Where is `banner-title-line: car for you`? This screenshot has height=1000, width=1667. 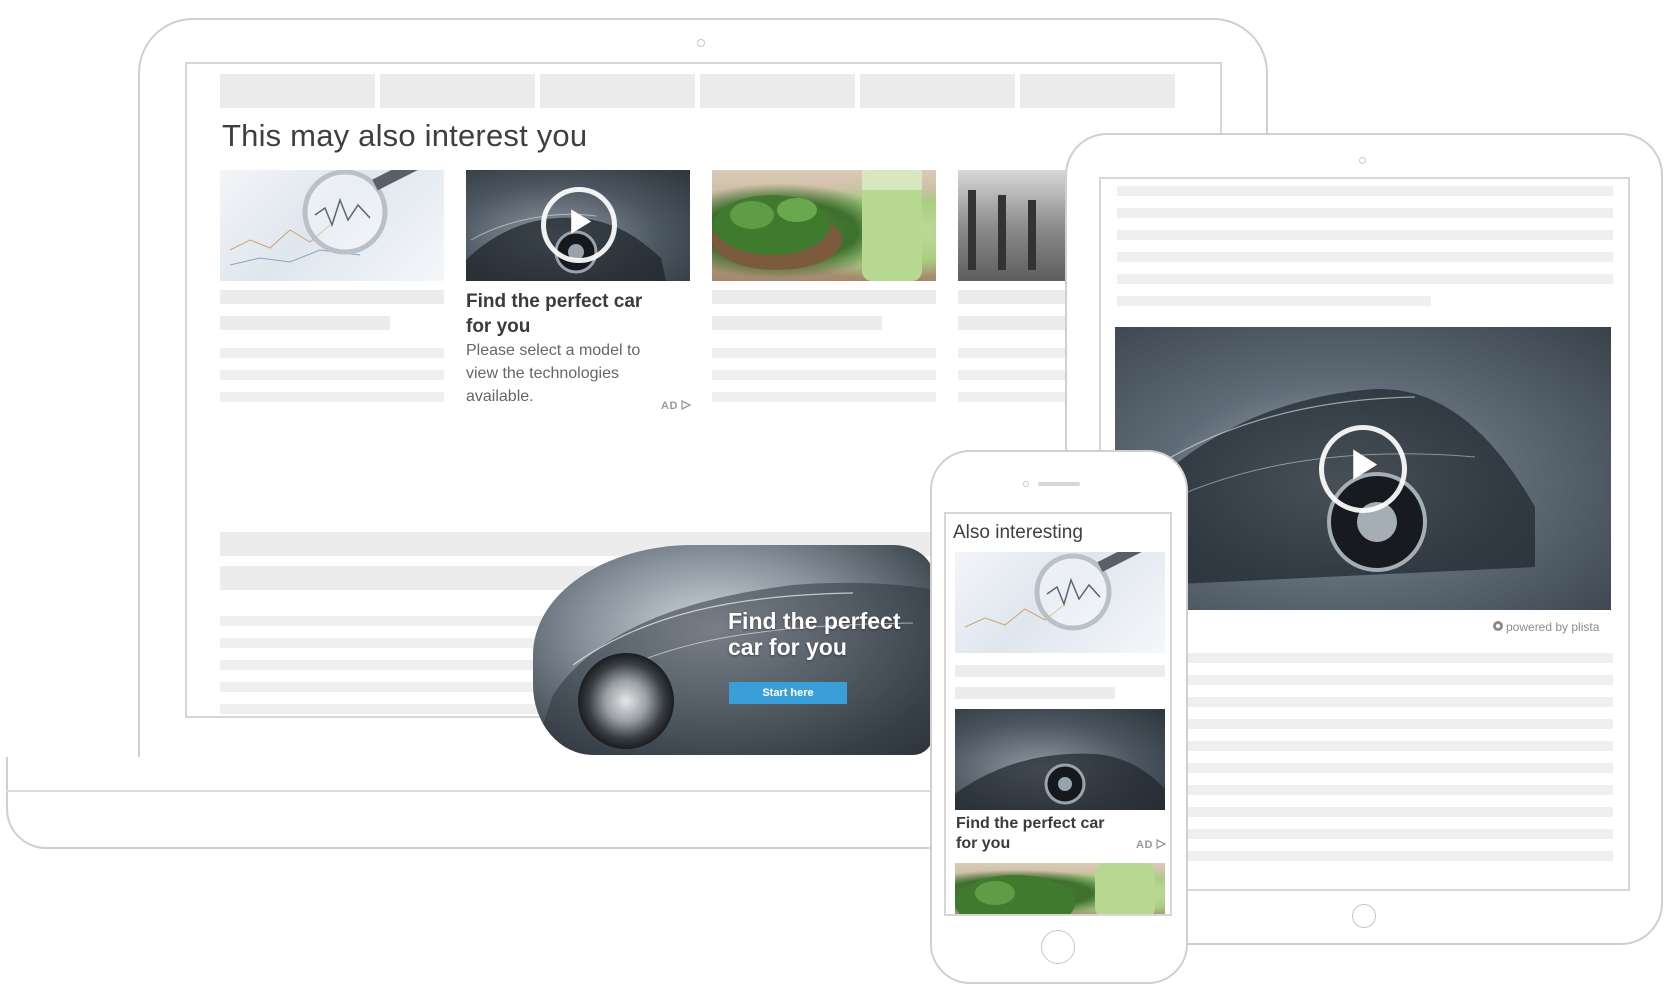 banner-title-line: car for you is located at coordinates (787, 647).